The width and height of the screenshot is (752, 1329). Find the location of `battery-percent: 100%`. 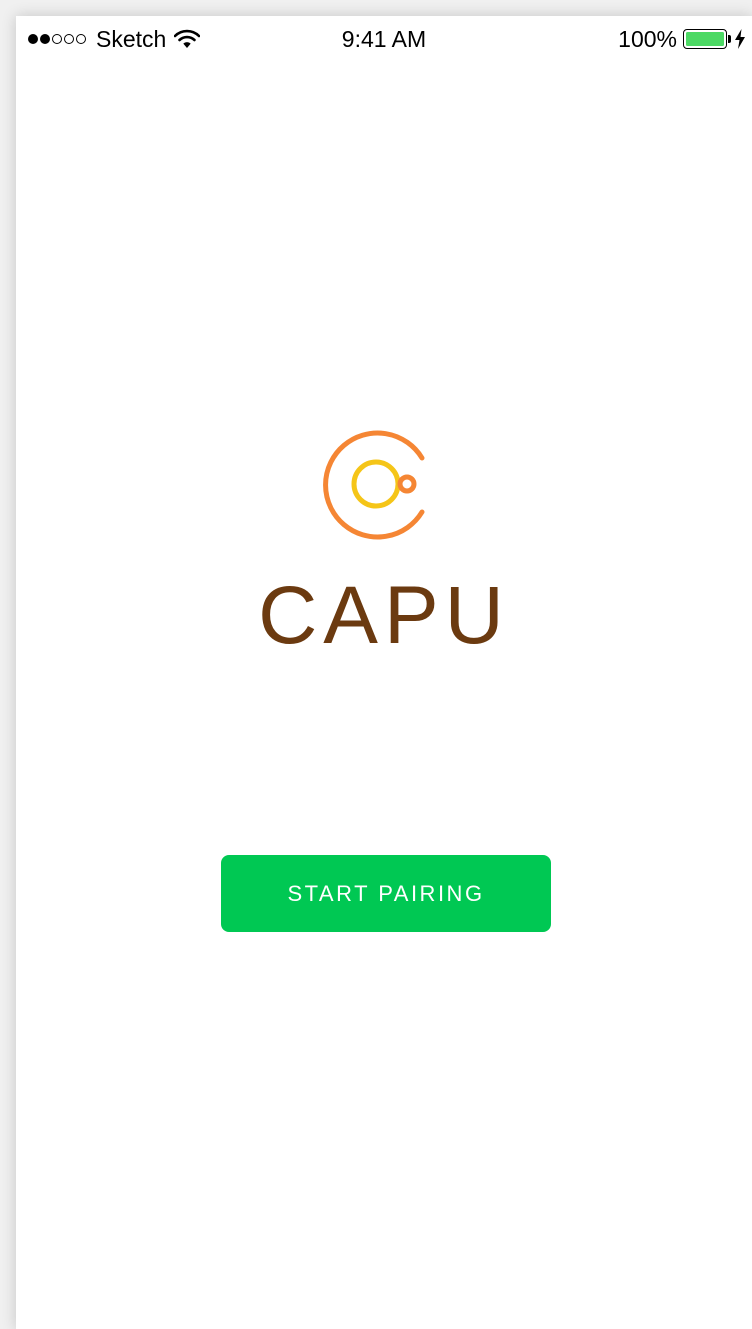

battery-percent: 100% is located at coordinates (647, 38).